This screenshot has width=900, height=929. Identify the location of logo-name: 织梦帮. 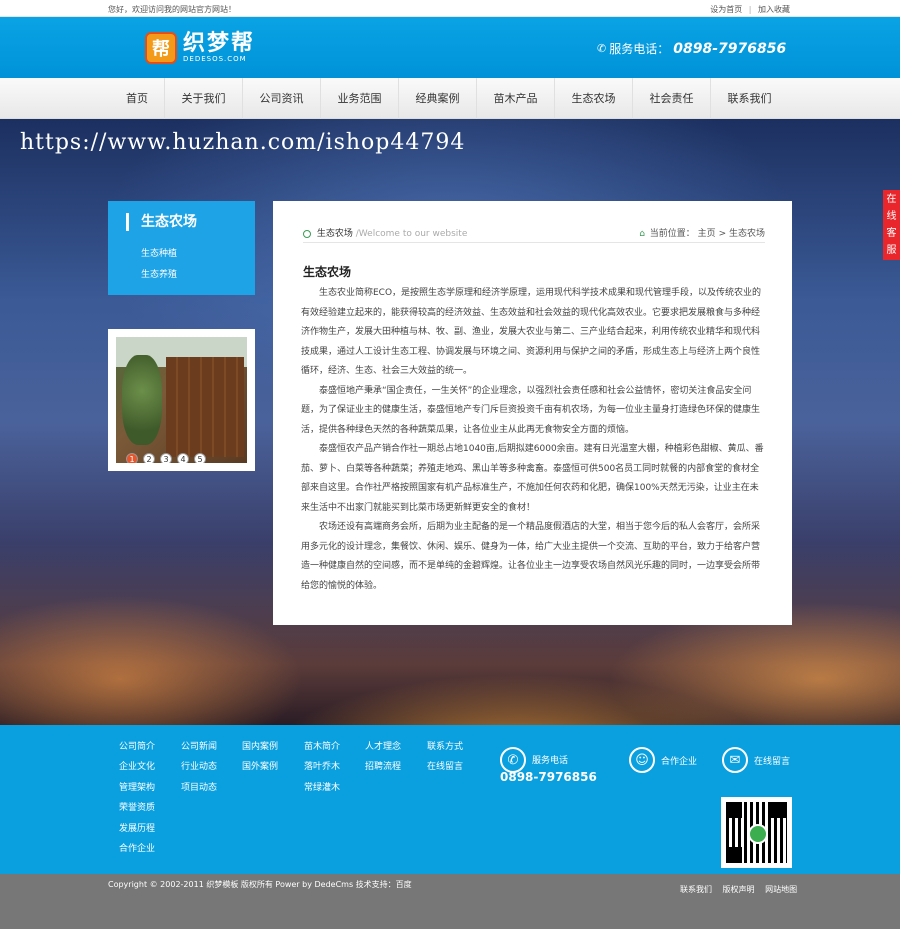
(219, 43).